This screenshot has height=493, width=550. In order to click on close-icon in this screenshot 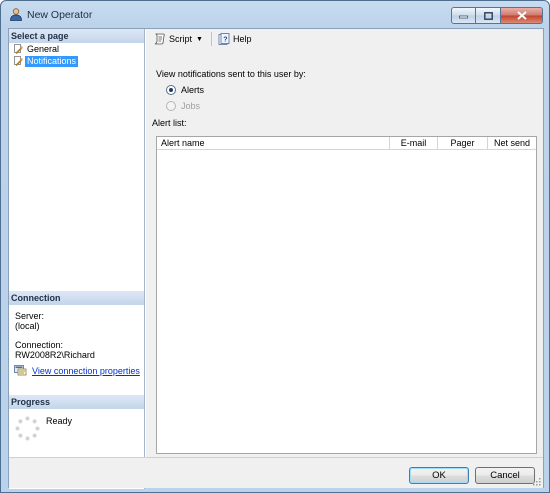, I will do `click(521, 15)`.